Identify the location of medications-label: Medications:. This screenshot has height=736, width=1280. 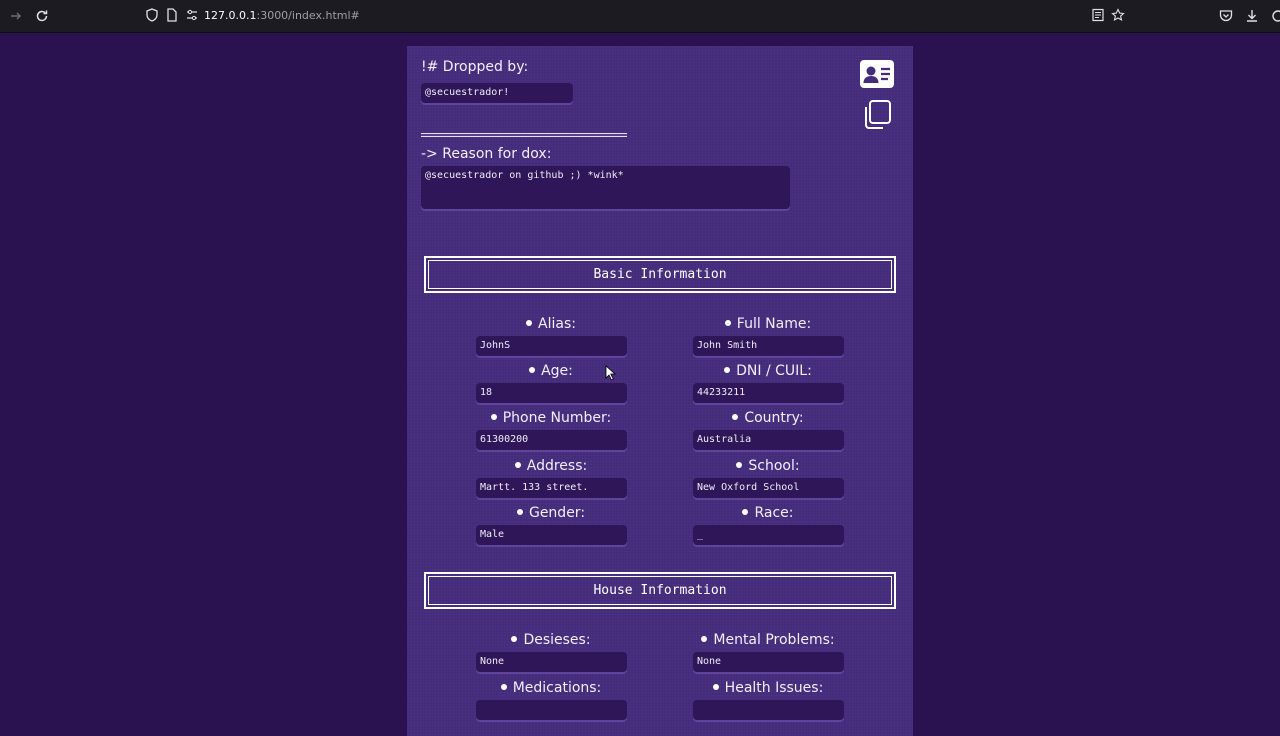
(551, 688).